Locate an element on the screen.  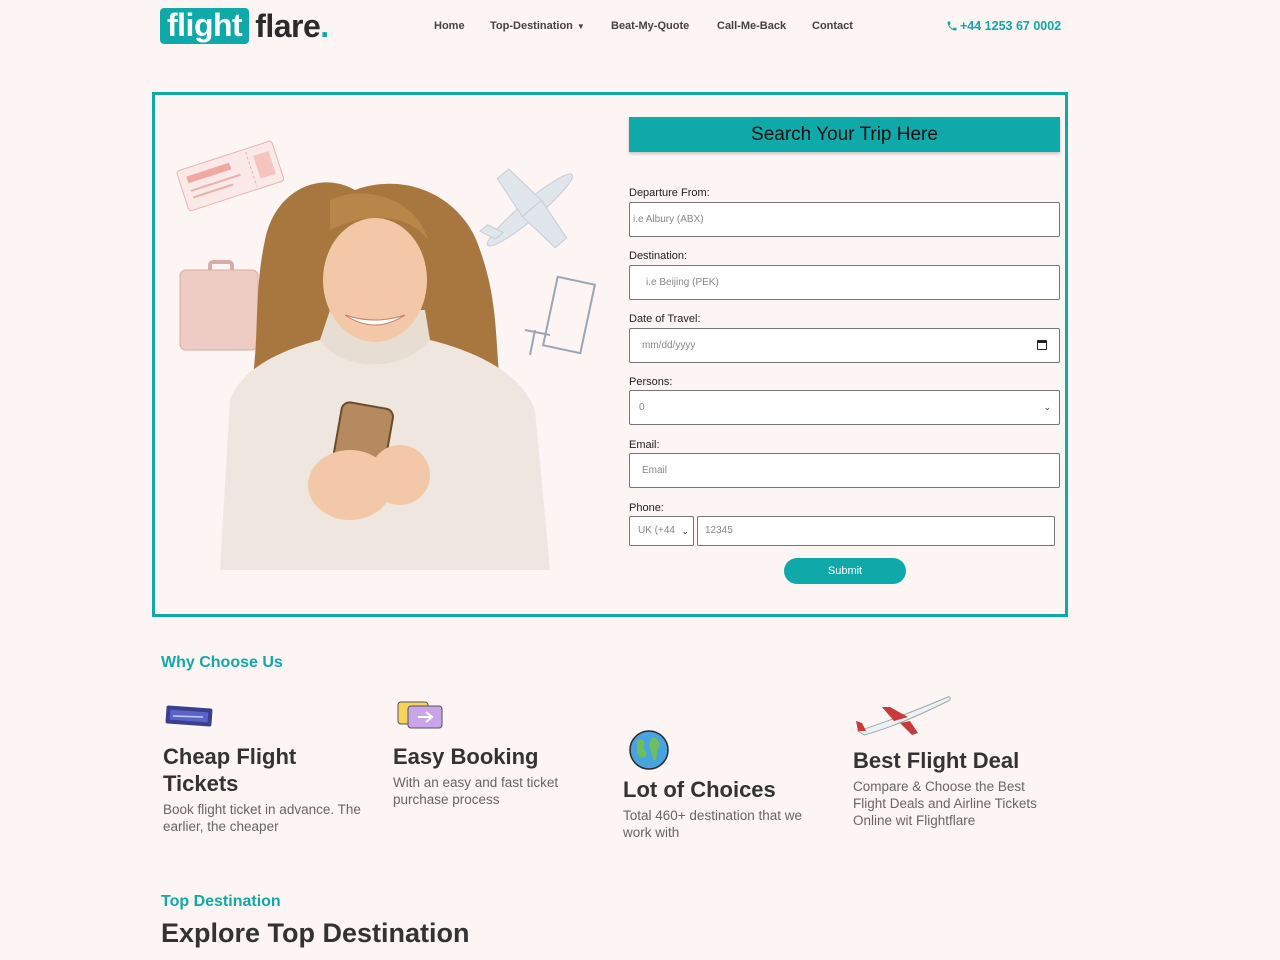
phone-icon is located at coordinates (952, 26).